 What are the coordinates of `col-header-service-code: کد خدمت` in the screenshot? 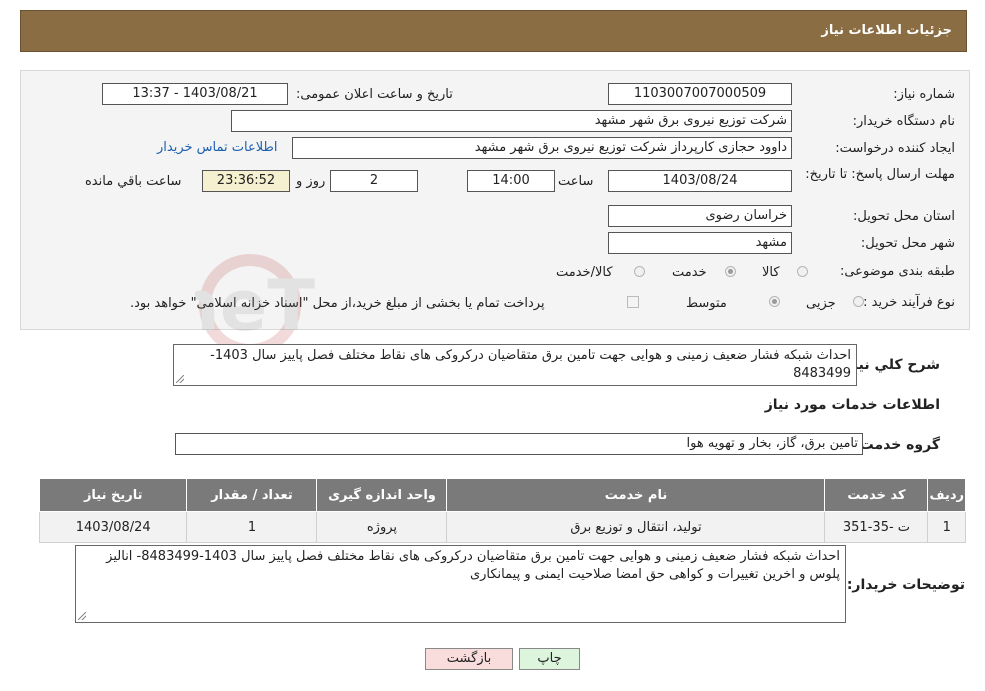 It's located at (876, 495).